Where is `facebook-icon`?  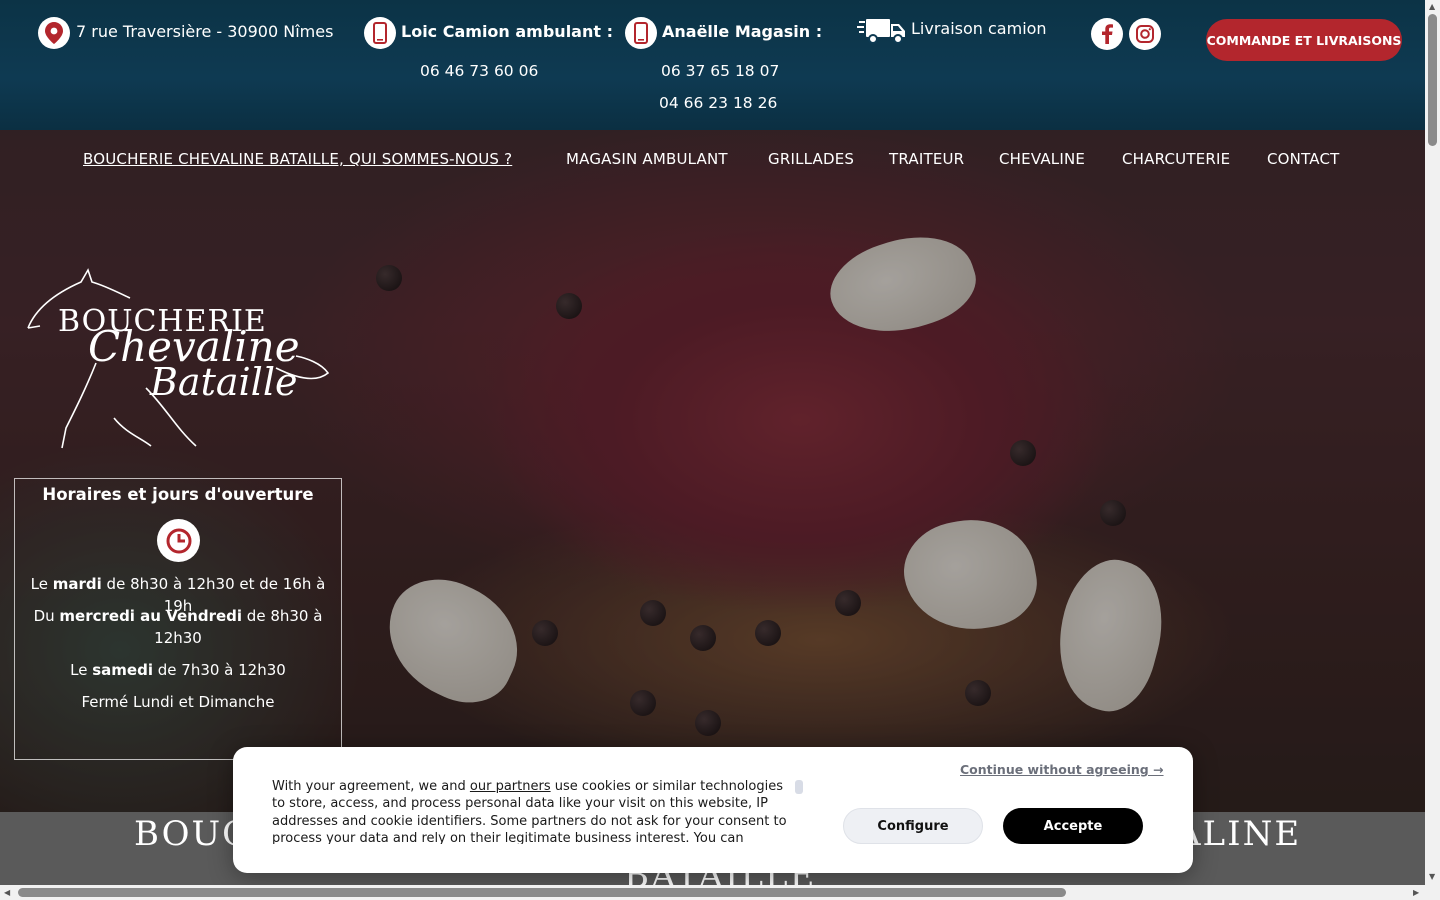
facebook-icon is located at coordinates (1107, 34).